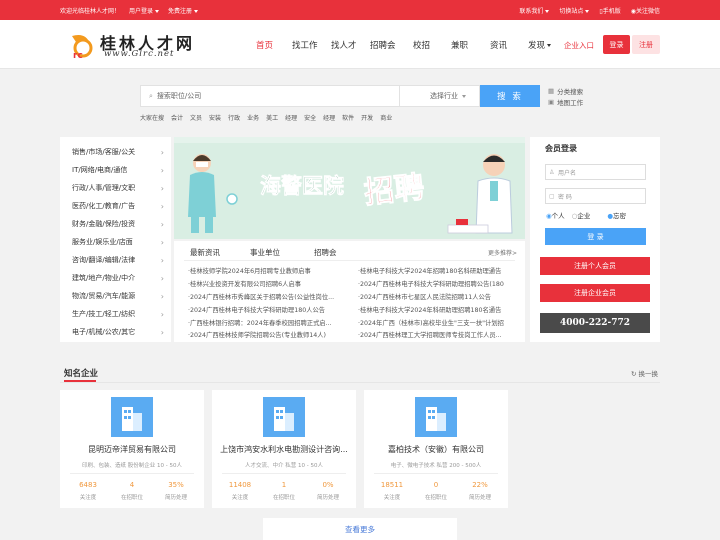 The height and width of the screenshot is (540, 720). What do you see at coordinates (440, 96) in the screenshot?
I see `industry-select: 选择行业` at bounding box center [440, 96].